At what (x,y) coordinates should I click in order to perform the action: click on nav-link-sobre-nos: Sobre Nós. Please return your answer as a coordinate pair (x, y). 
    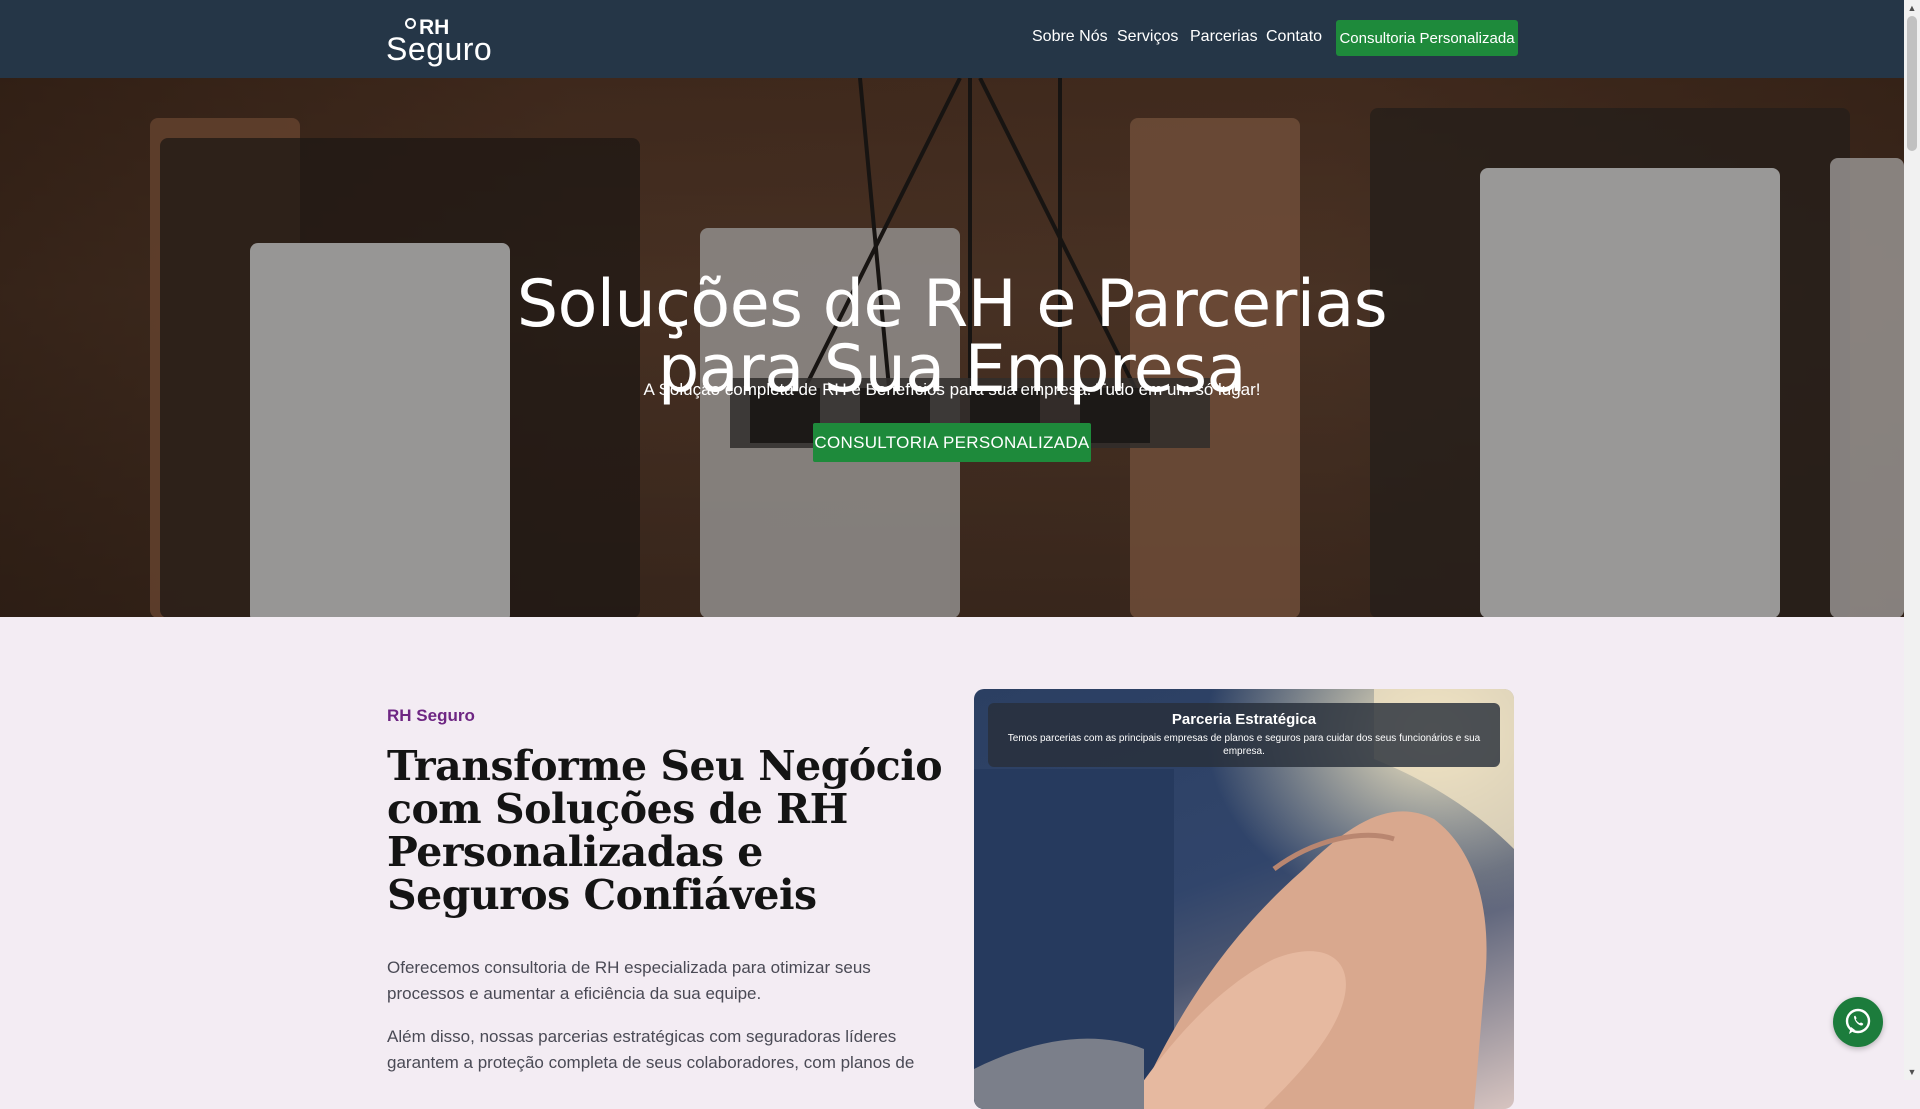
    Looking at the image, I should click on (1070, 37).